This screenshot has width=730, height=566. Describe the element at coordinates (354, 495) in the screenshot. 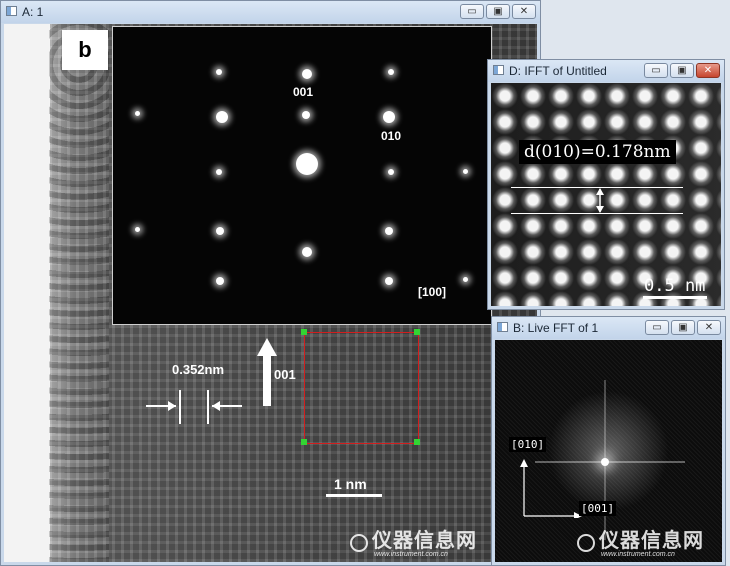

I see `scale-bar` at that location.